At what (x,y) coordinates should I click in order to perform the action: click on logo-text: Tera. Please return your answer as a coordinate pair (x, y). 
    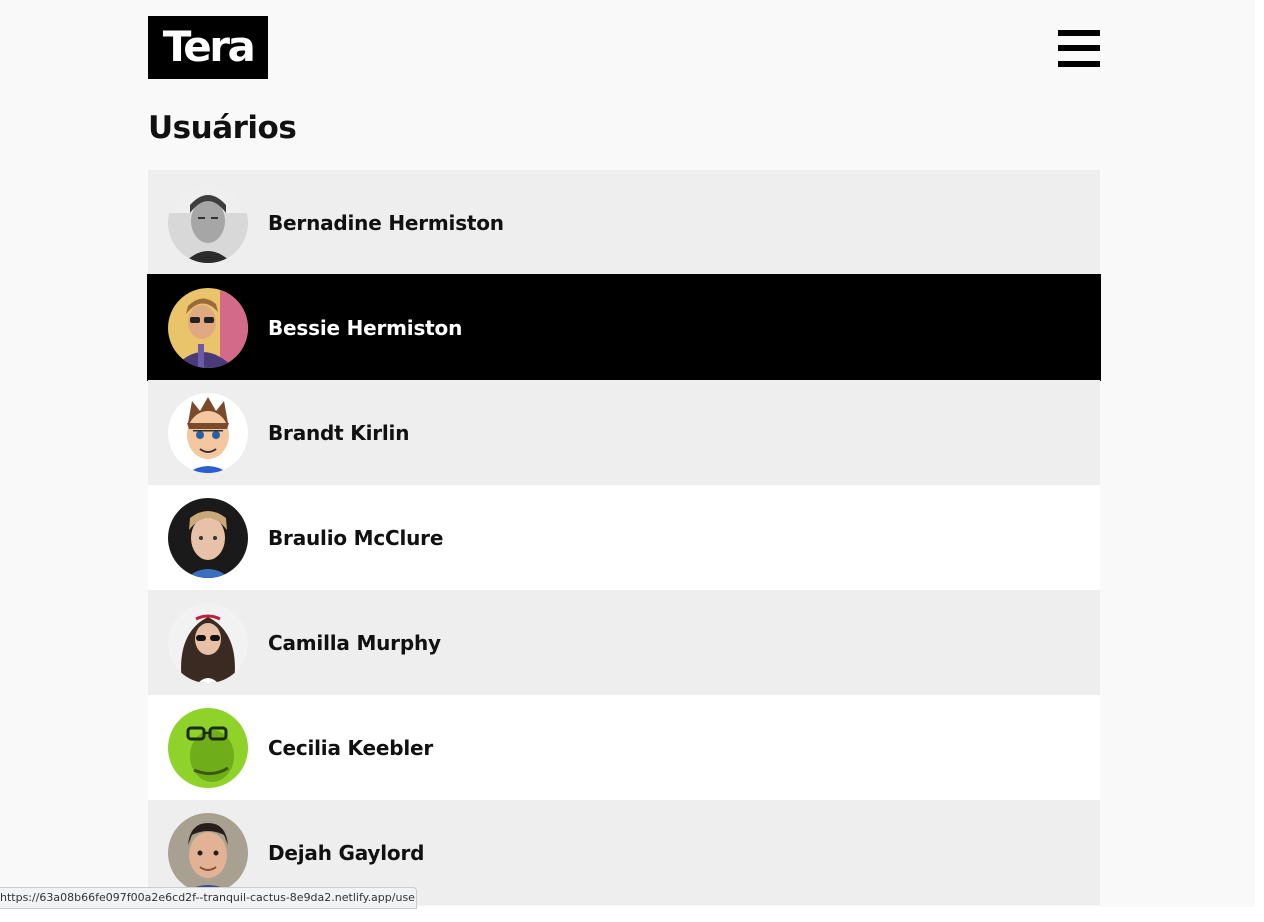
    Looking at the image, I should click on (209, 46).